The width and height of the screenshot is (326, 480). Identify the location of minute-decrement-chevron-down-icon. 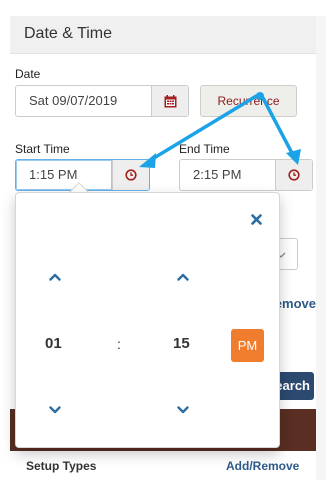
(183, 410).